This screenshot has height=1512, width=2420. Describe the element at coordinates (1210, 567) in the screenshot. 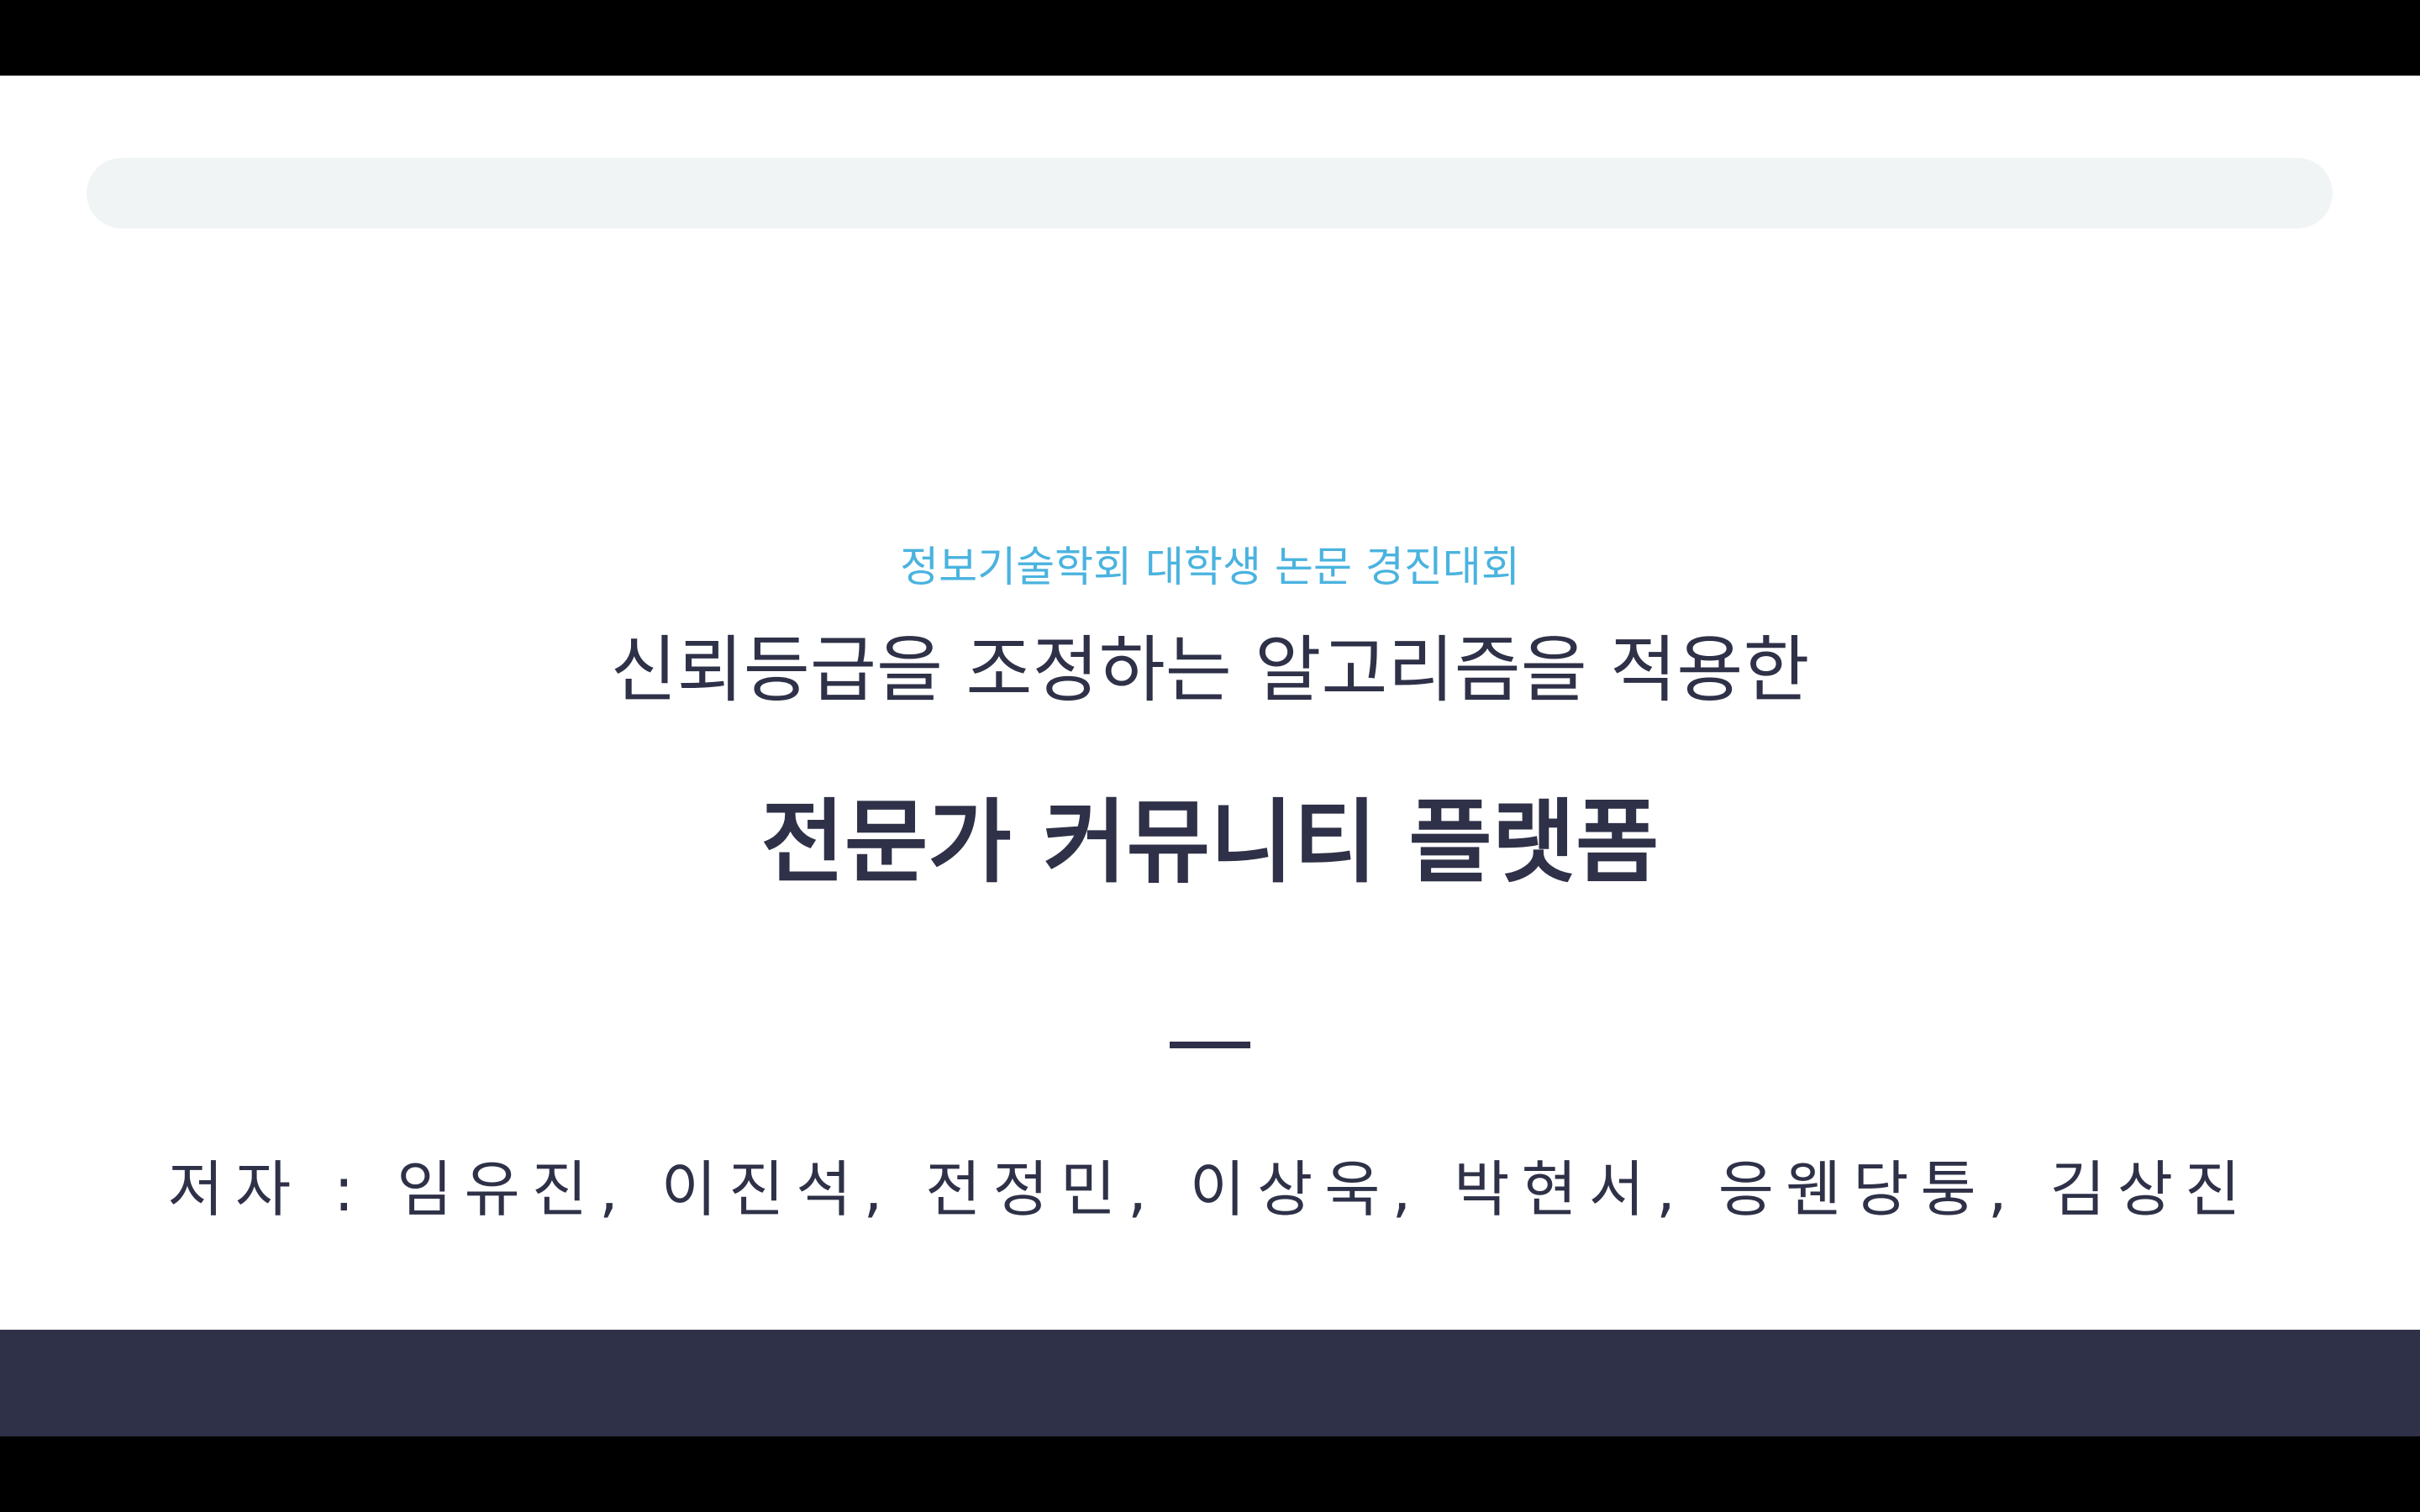

I see `conference-name: 정보기술학회 대학생 논문 경진대회` at that location.